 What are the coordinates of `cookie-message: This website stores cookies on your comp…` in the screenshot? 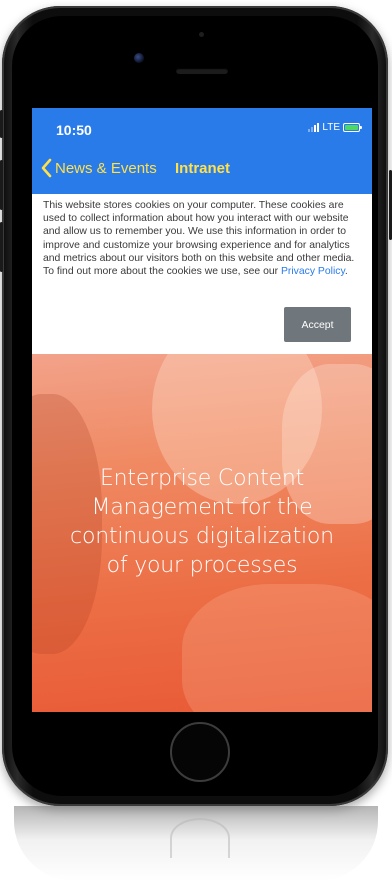 It's located at (202, 238).